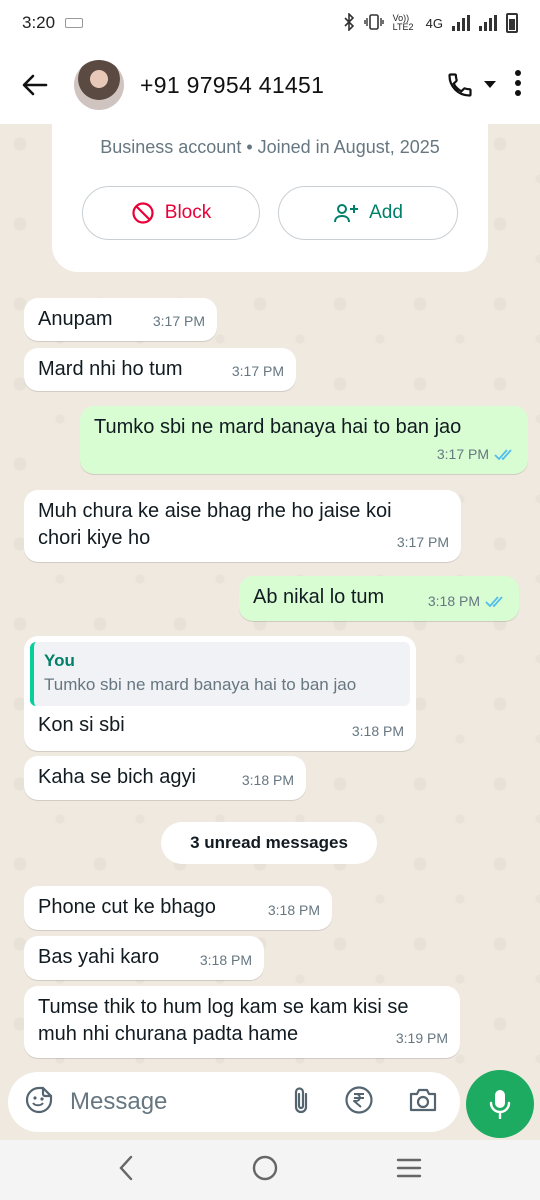  What do you see at coordinates (59, 660) in the screenshot?
I see `quoted-author: You` at bounding box center [59, 660].